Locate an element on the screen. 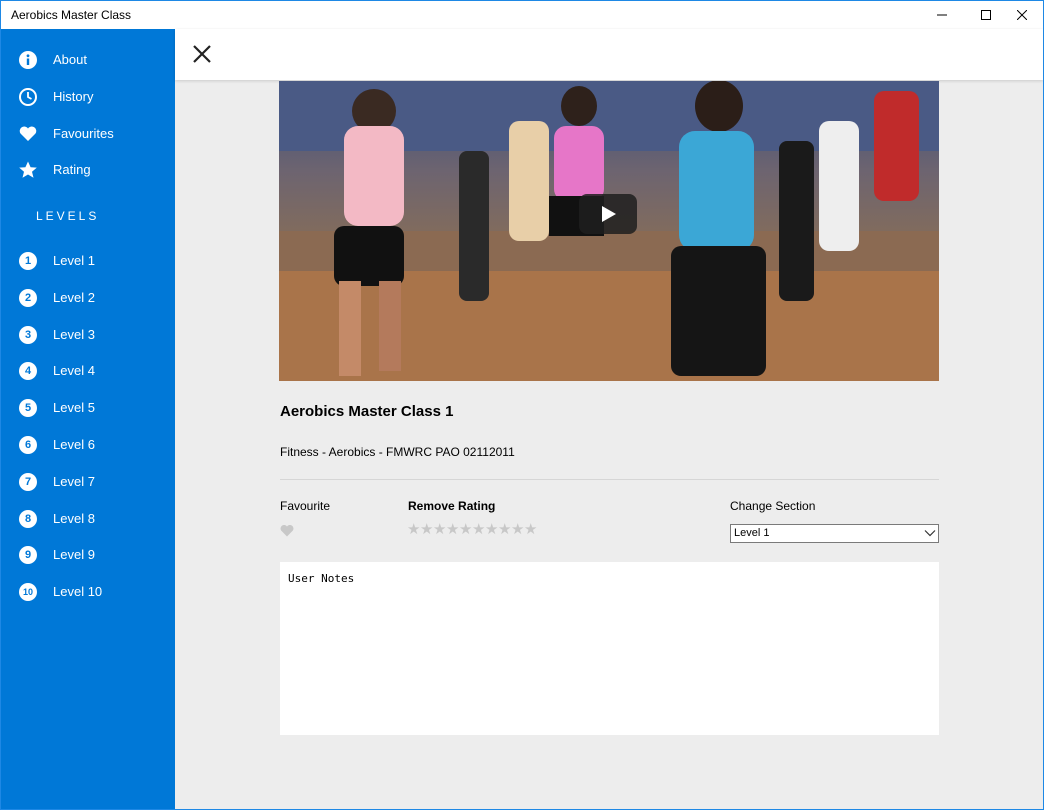  sidebar-item-level-6: 6 Level 6 is located at coordinates (88, 445).